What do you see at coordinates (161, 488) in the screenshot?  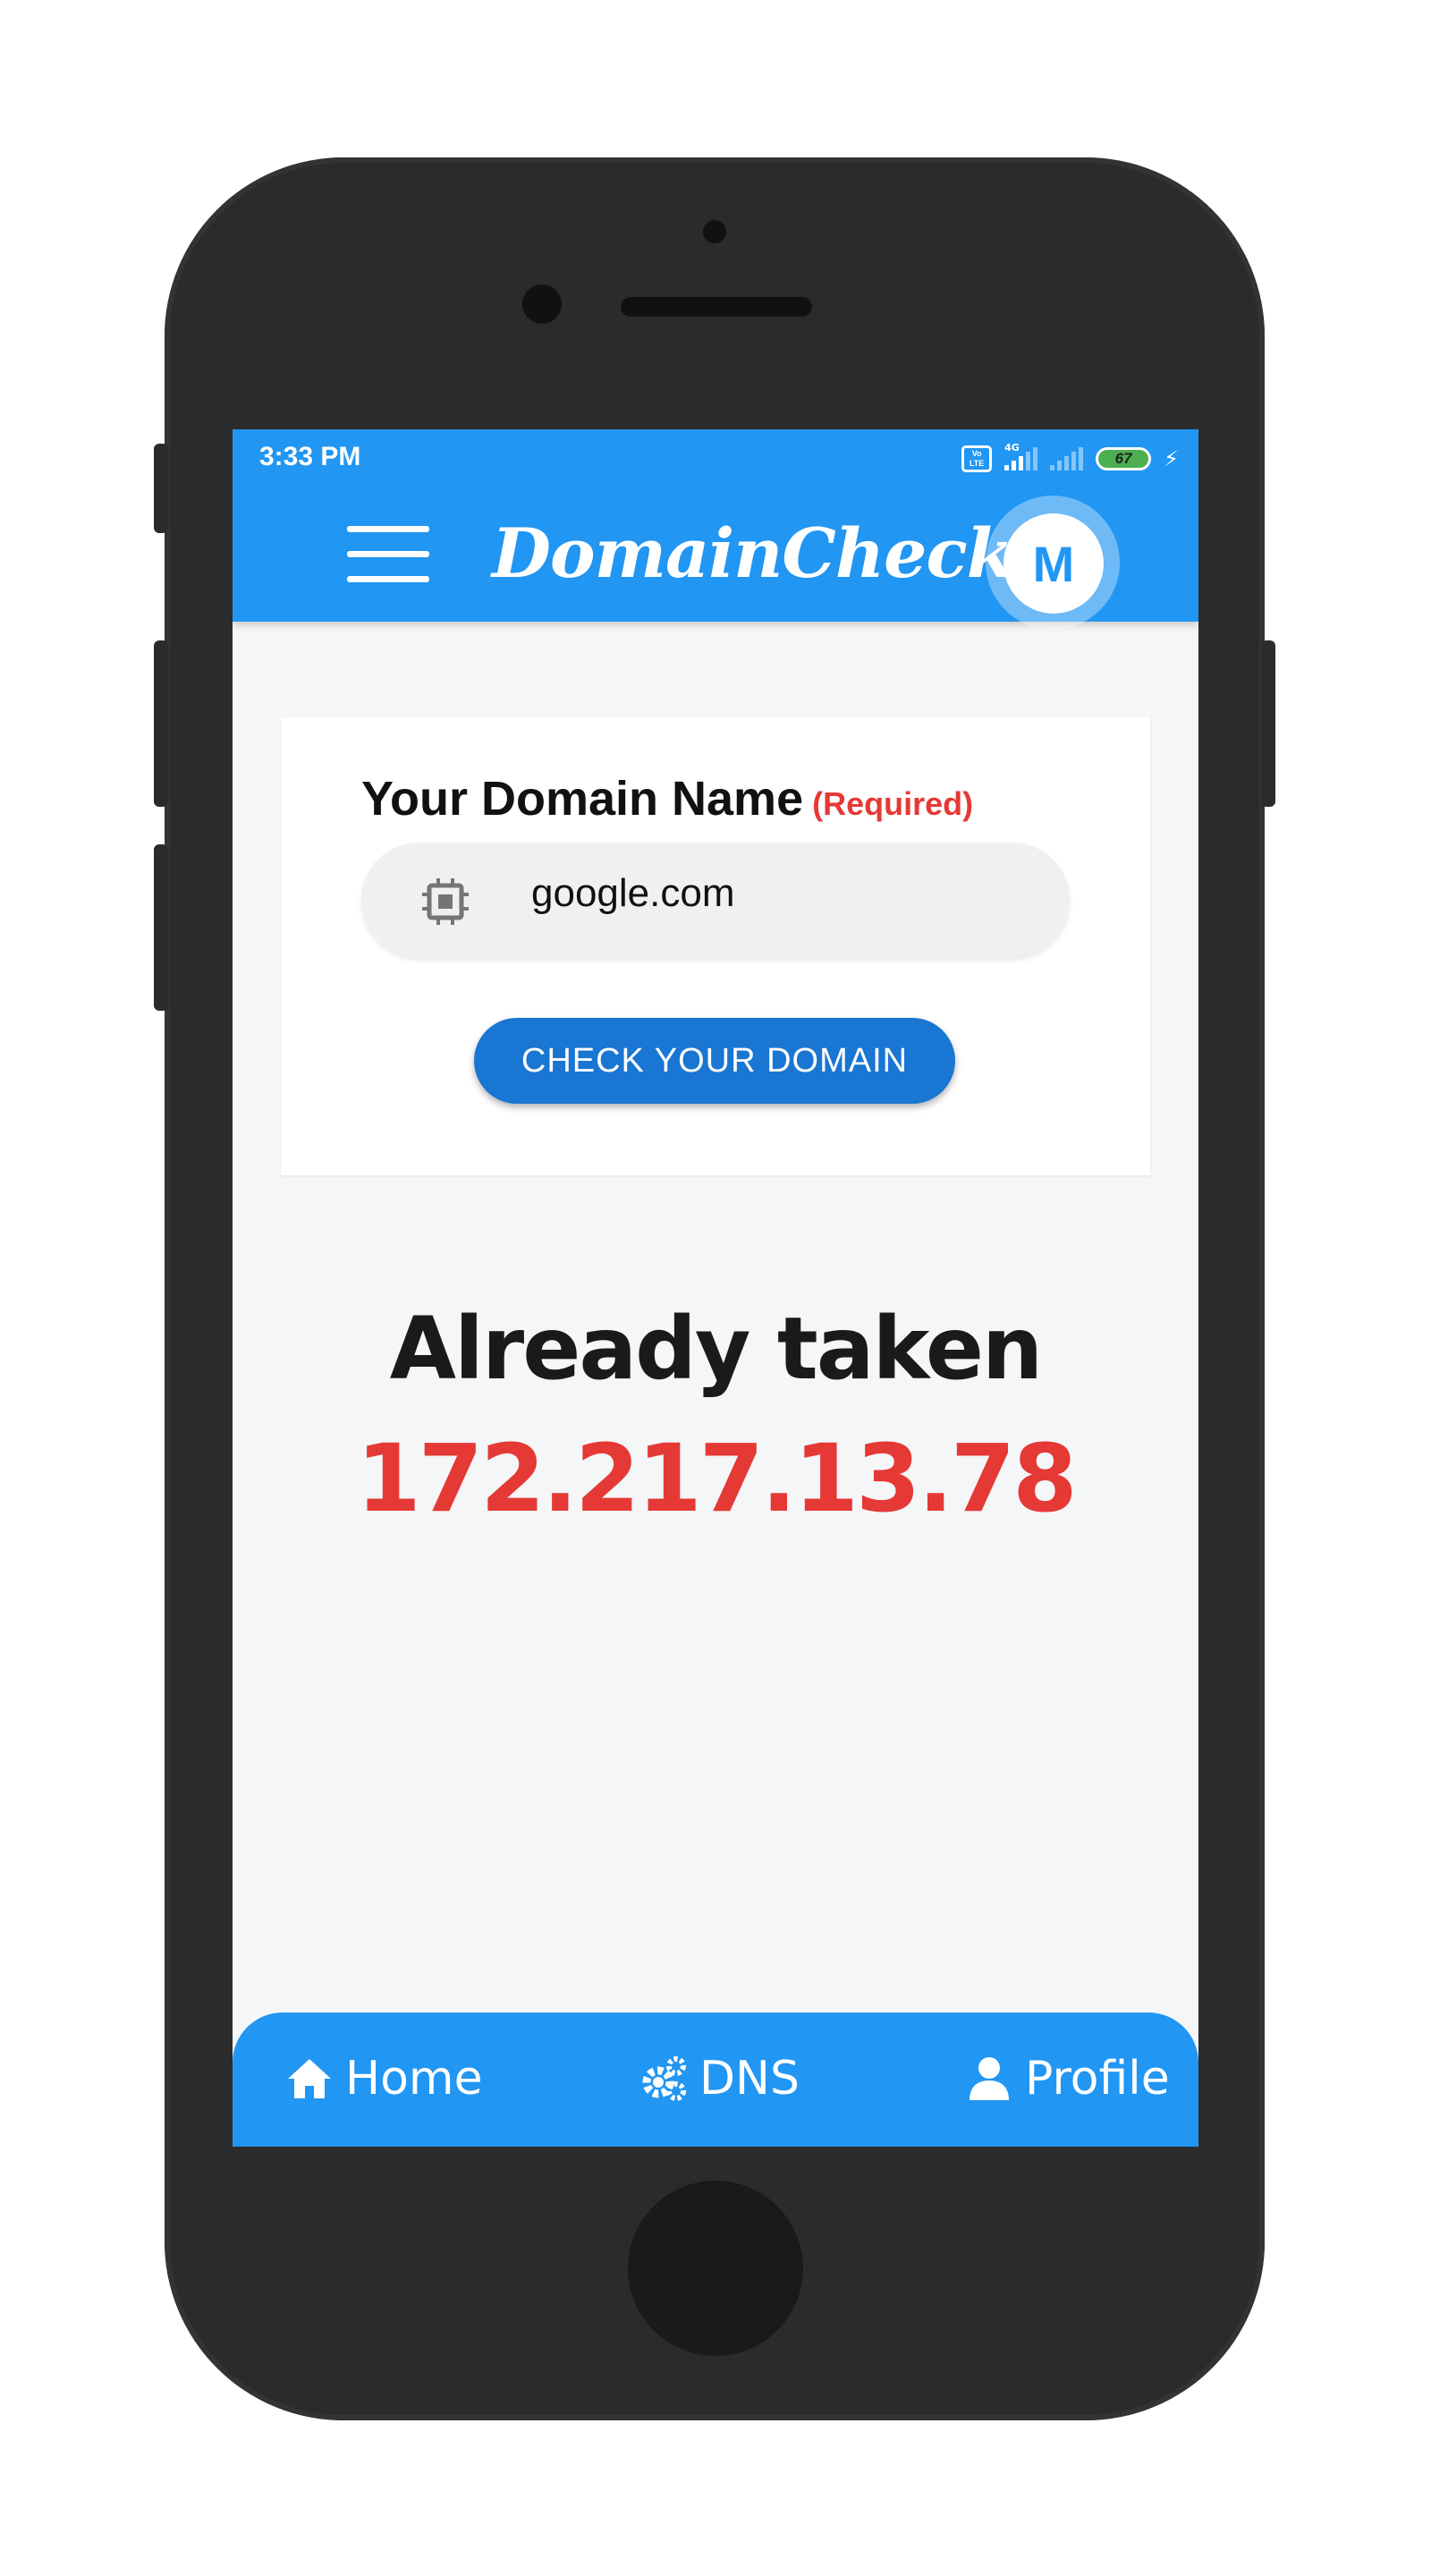 I see `mute-switch` at bounding box center [161, 488].